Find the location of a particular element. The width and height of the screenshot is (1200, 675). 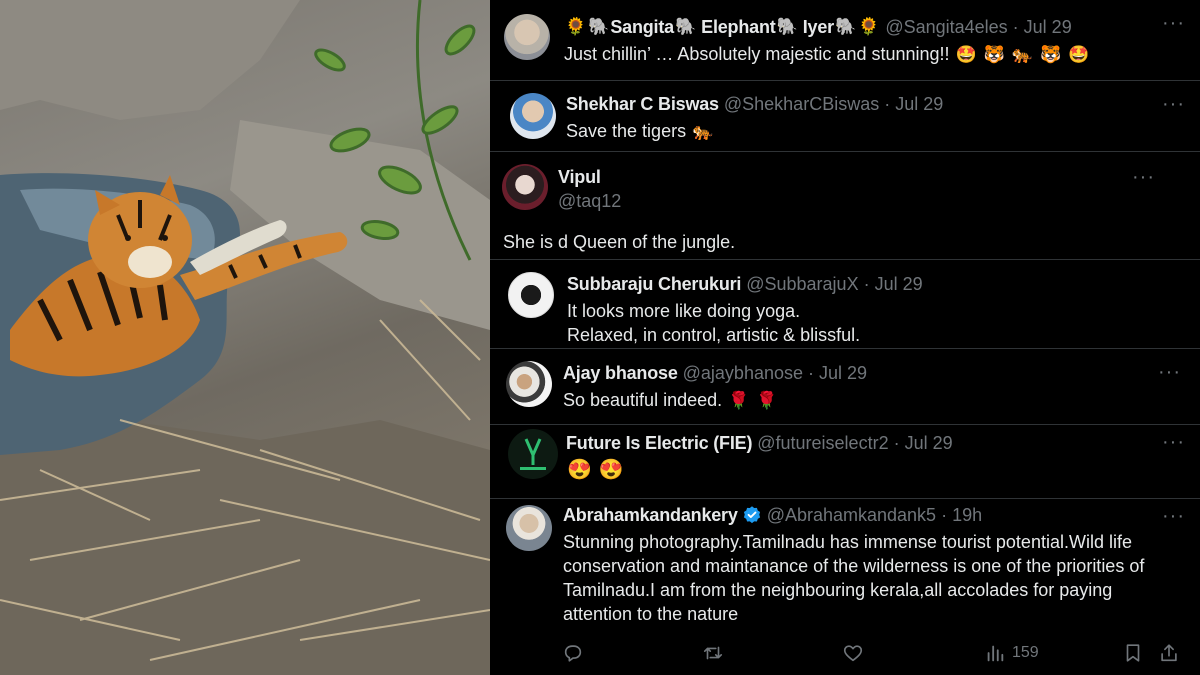

like-icon is located at coordinates (853, 653).